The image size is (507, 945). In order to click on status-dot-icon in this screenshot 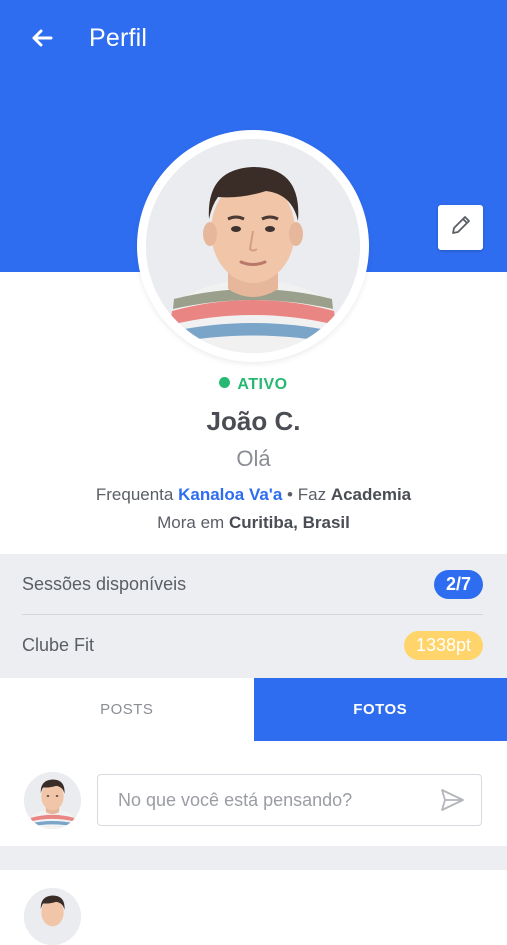, I will do `click(224, 382)`.